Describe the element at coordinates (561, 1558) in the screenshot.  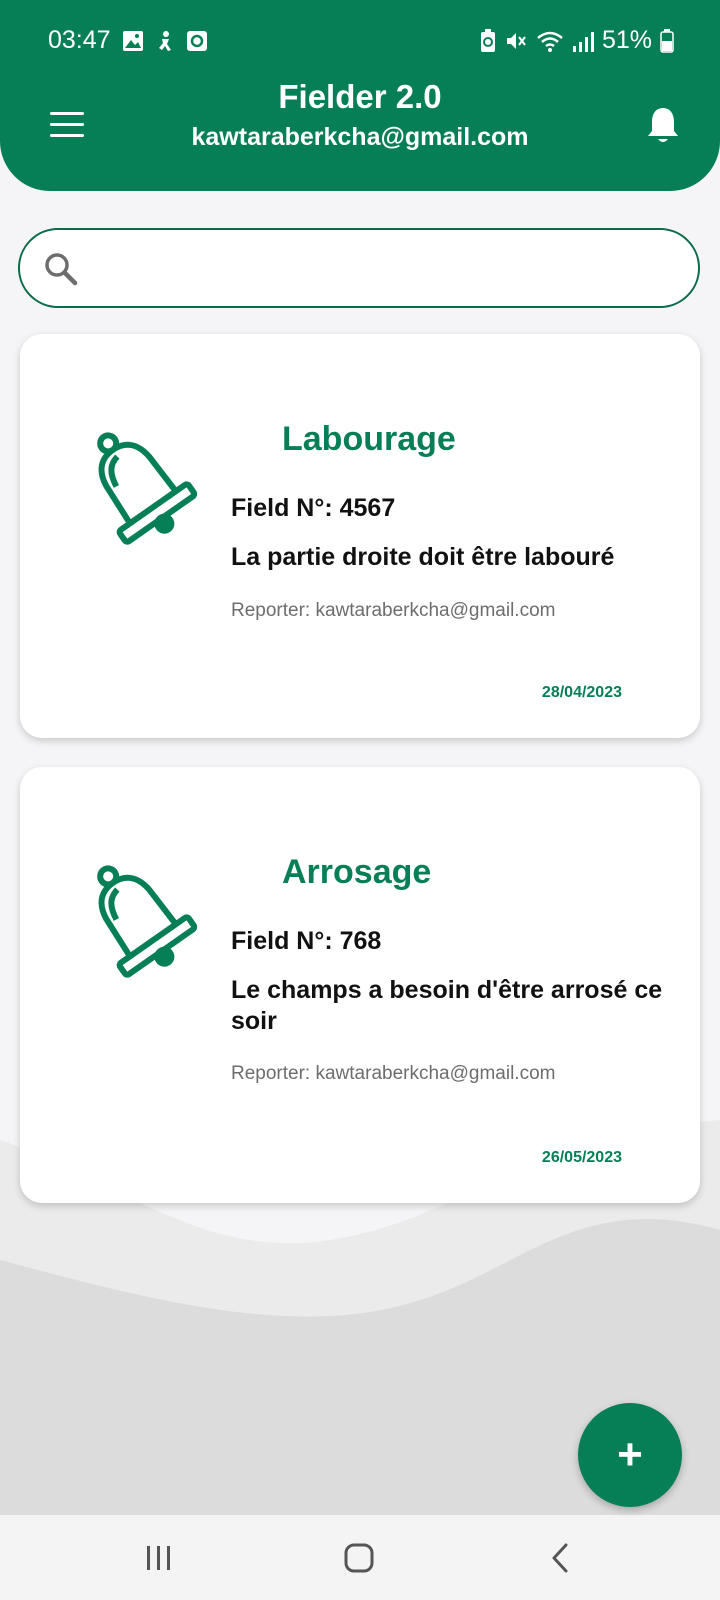
I see `back-icon` at that location.